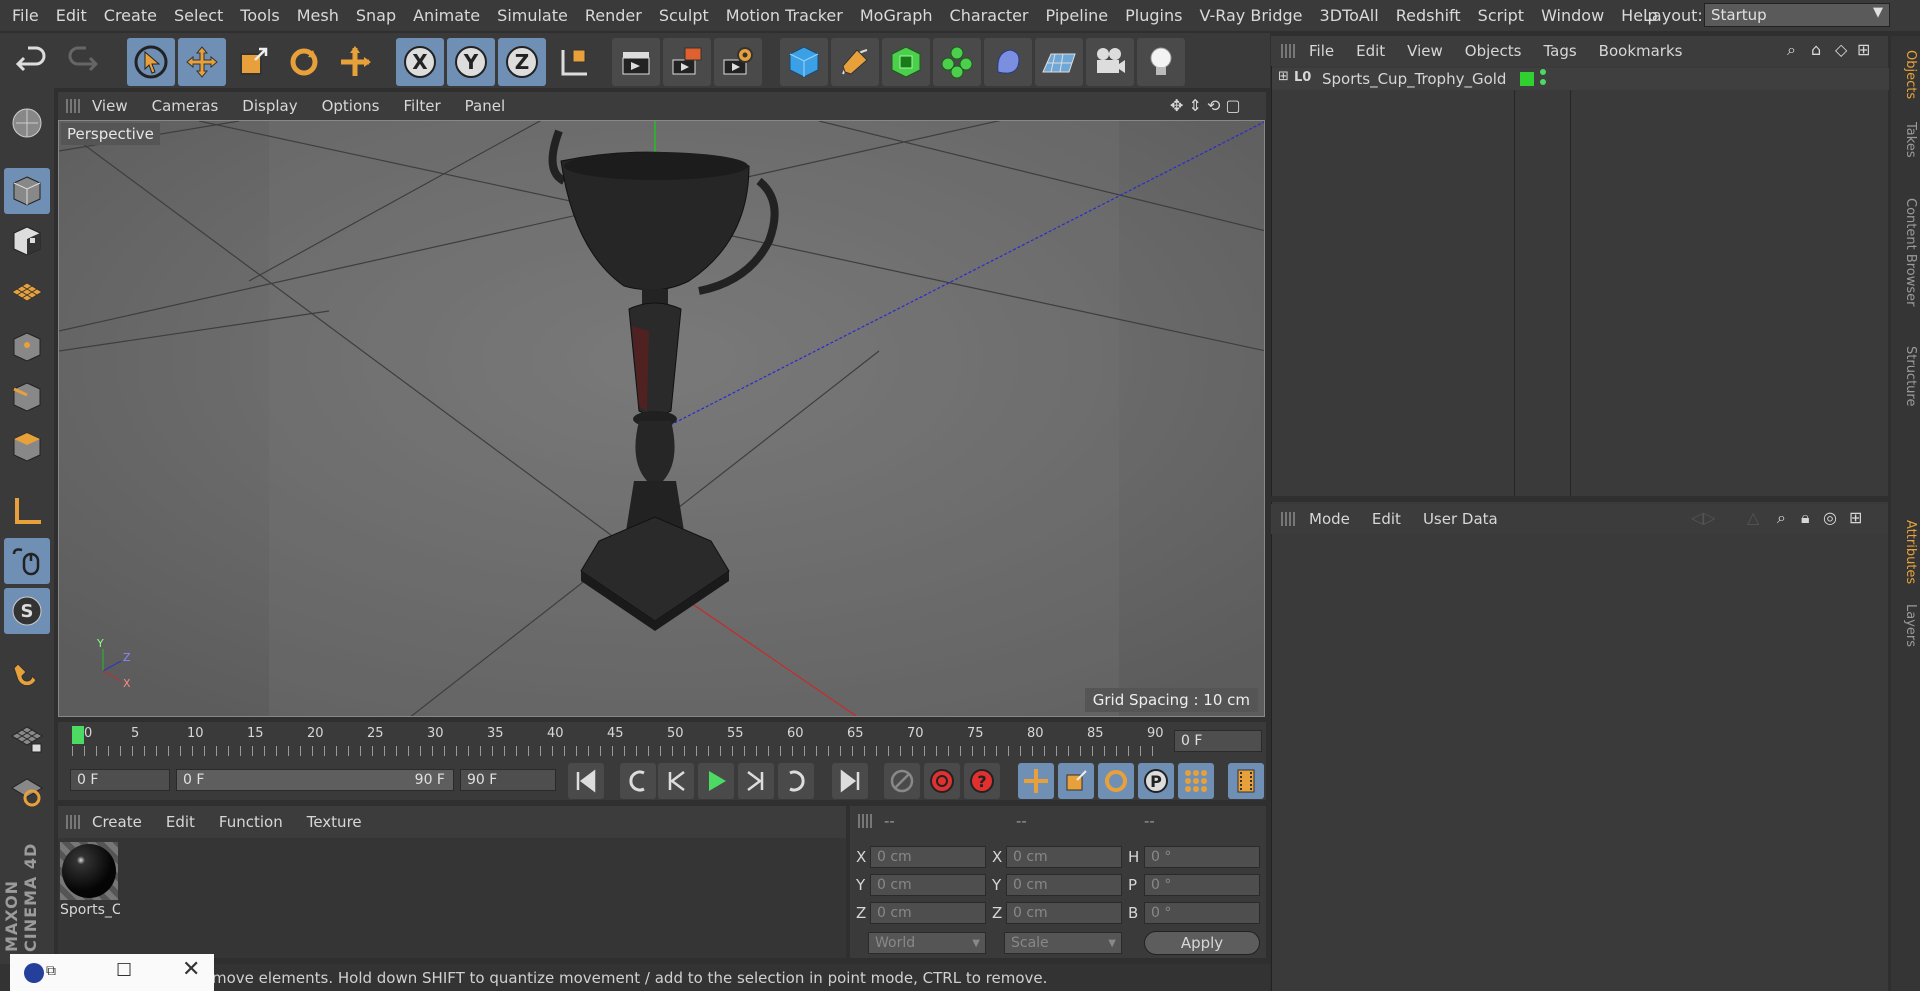  I want to click on frame-range-slider: 0 F 90 F, so click(315, 780).